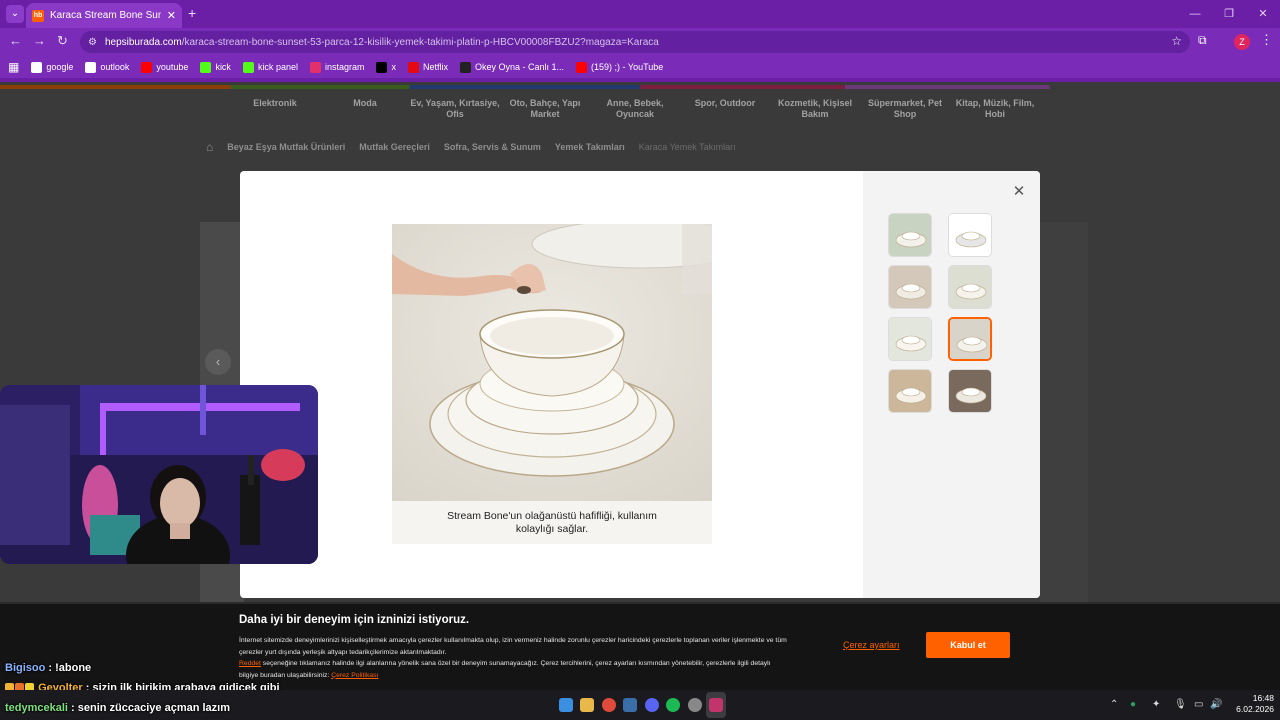  What do you see at coordinates (630, 705) in the screenshot?
I see `steam-icon` at bounding box center [630, 705].